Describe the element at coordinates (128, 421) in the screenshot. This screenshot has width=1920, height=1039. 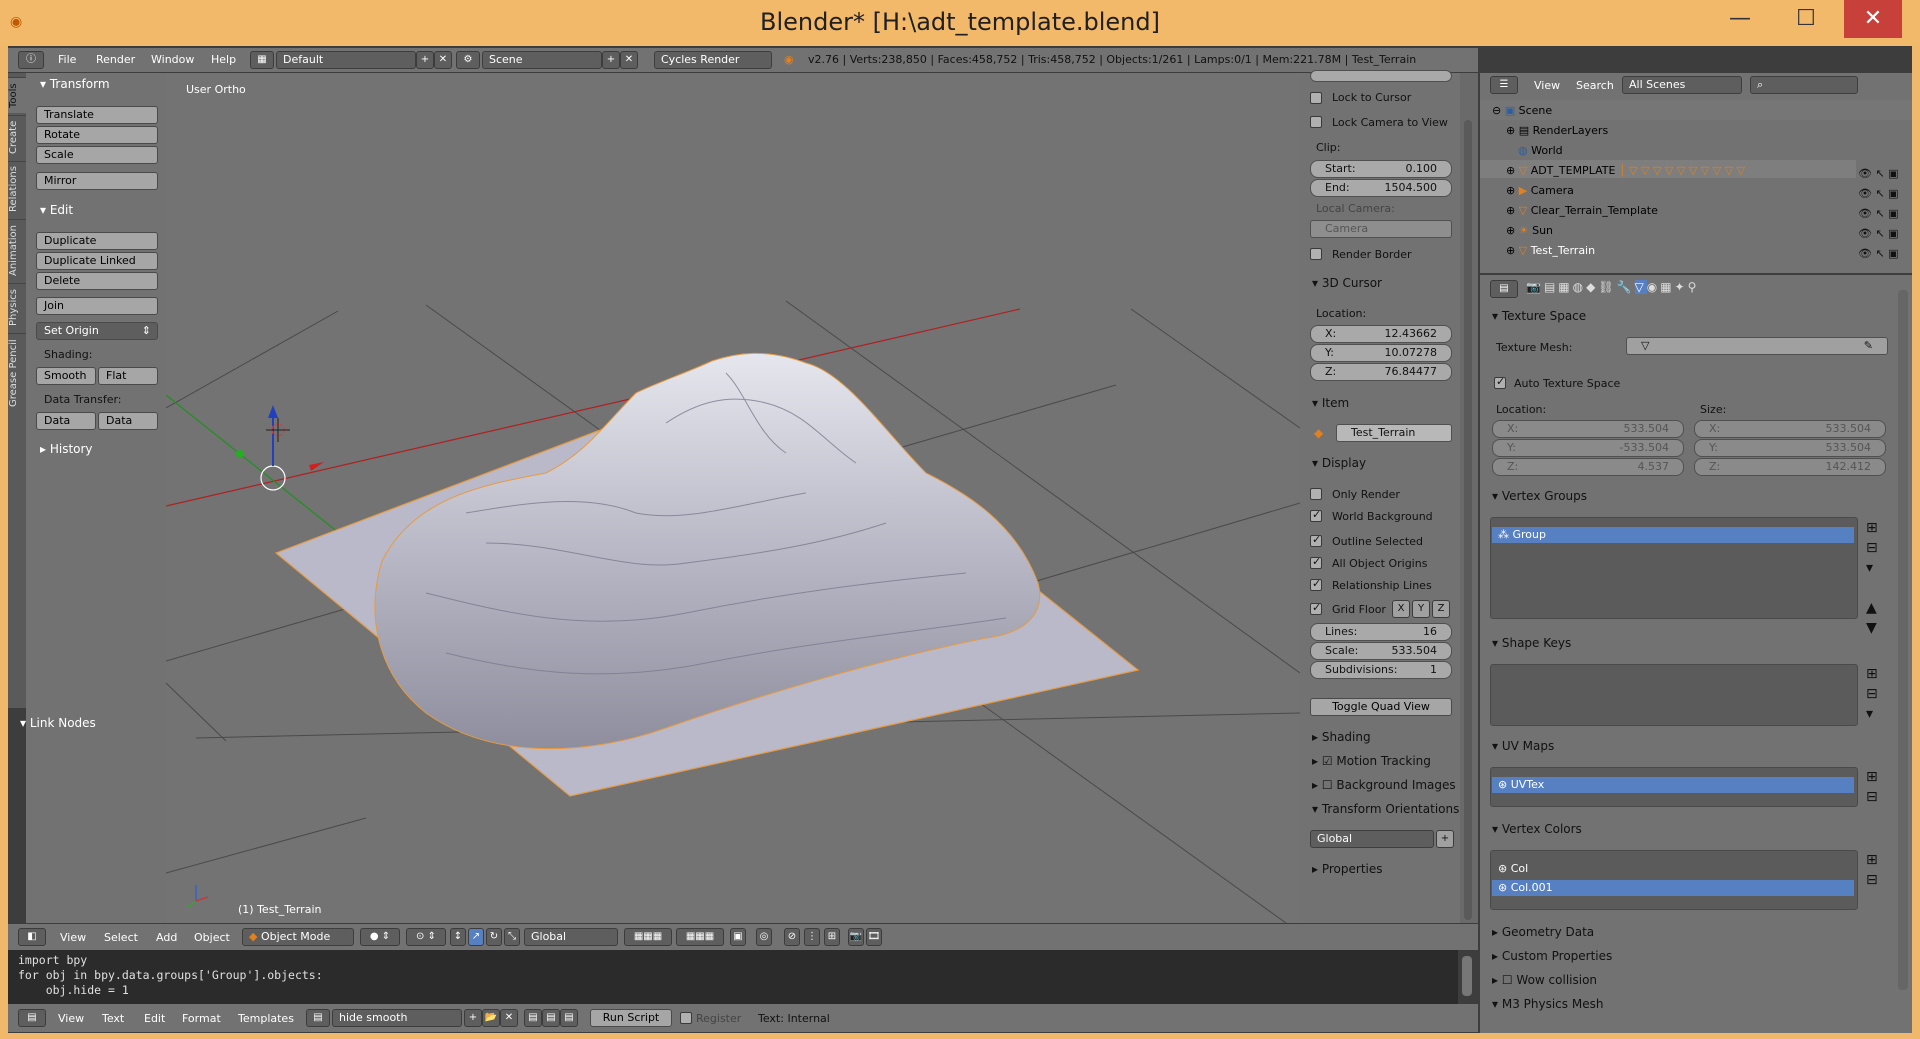
I see `data-layout-button: Data Layo` at that location.